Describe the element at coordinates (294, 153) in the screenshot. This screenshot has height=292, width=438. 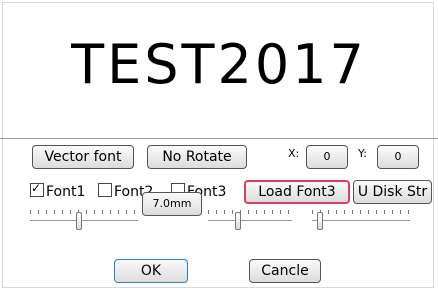
I see `x-label: X:` at that location.